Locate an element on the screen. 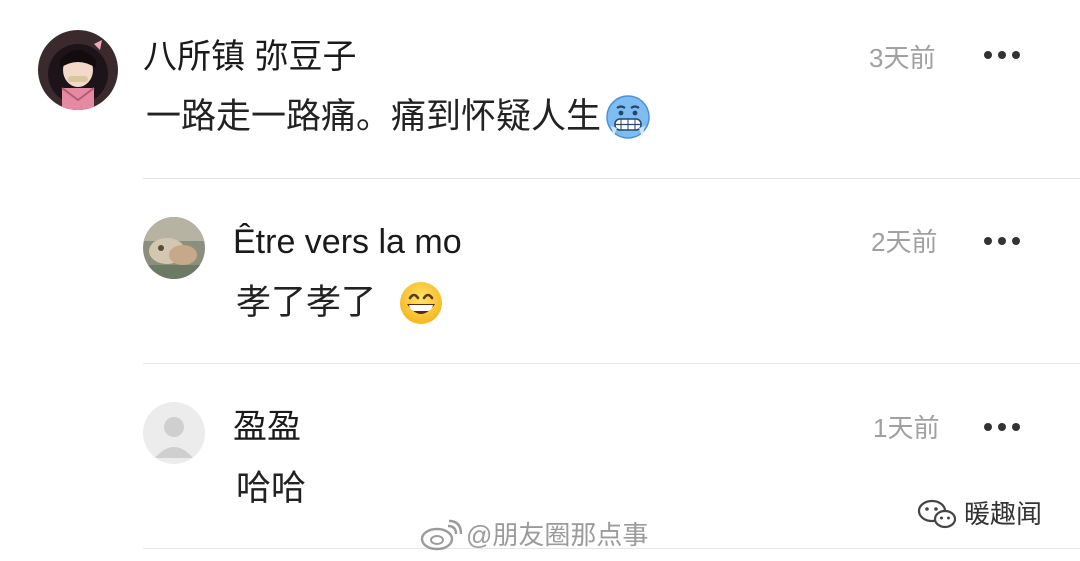 The image size is (1080, 561). comment-text-row: 哈哈 is located at coordinates (271, 489).